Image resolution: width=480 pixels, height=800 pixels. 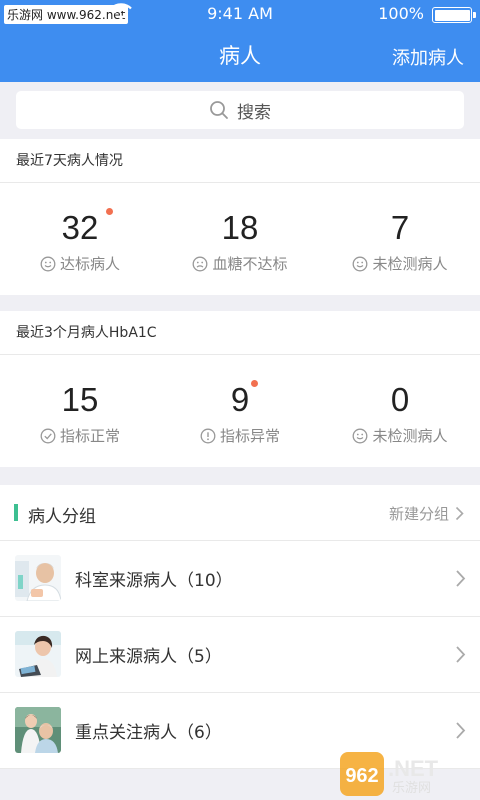 What do you see at coordinates (361, 776) in the screenshot?
I see `watermark-logo-number: 962` at bounding box center [361, 776].